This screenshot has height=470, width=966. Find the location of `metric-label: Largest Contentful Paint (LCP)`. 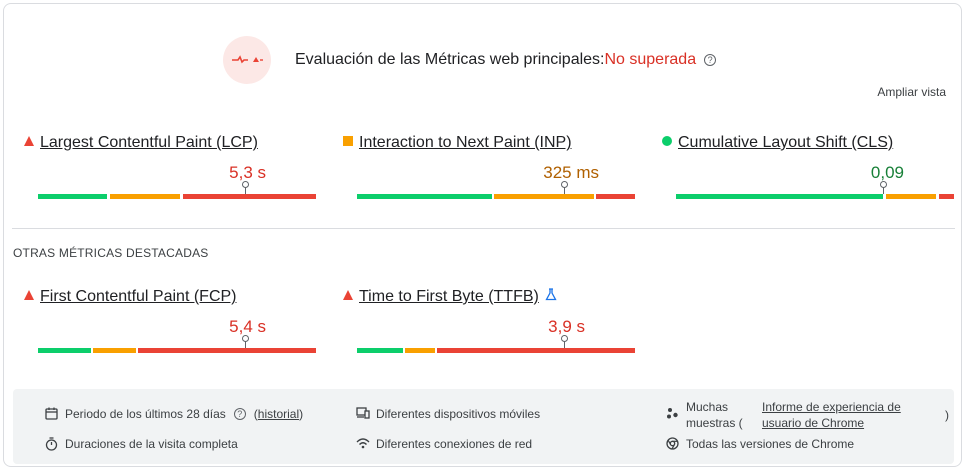

metric-label: Largest Contentful Paint (LCP) is located at coordinates (149, 142).